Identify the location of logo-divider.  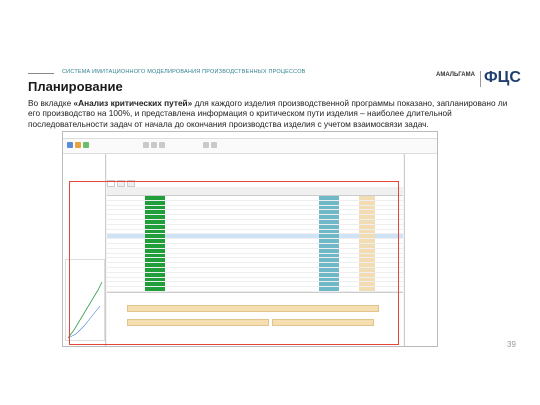
(480, 79).